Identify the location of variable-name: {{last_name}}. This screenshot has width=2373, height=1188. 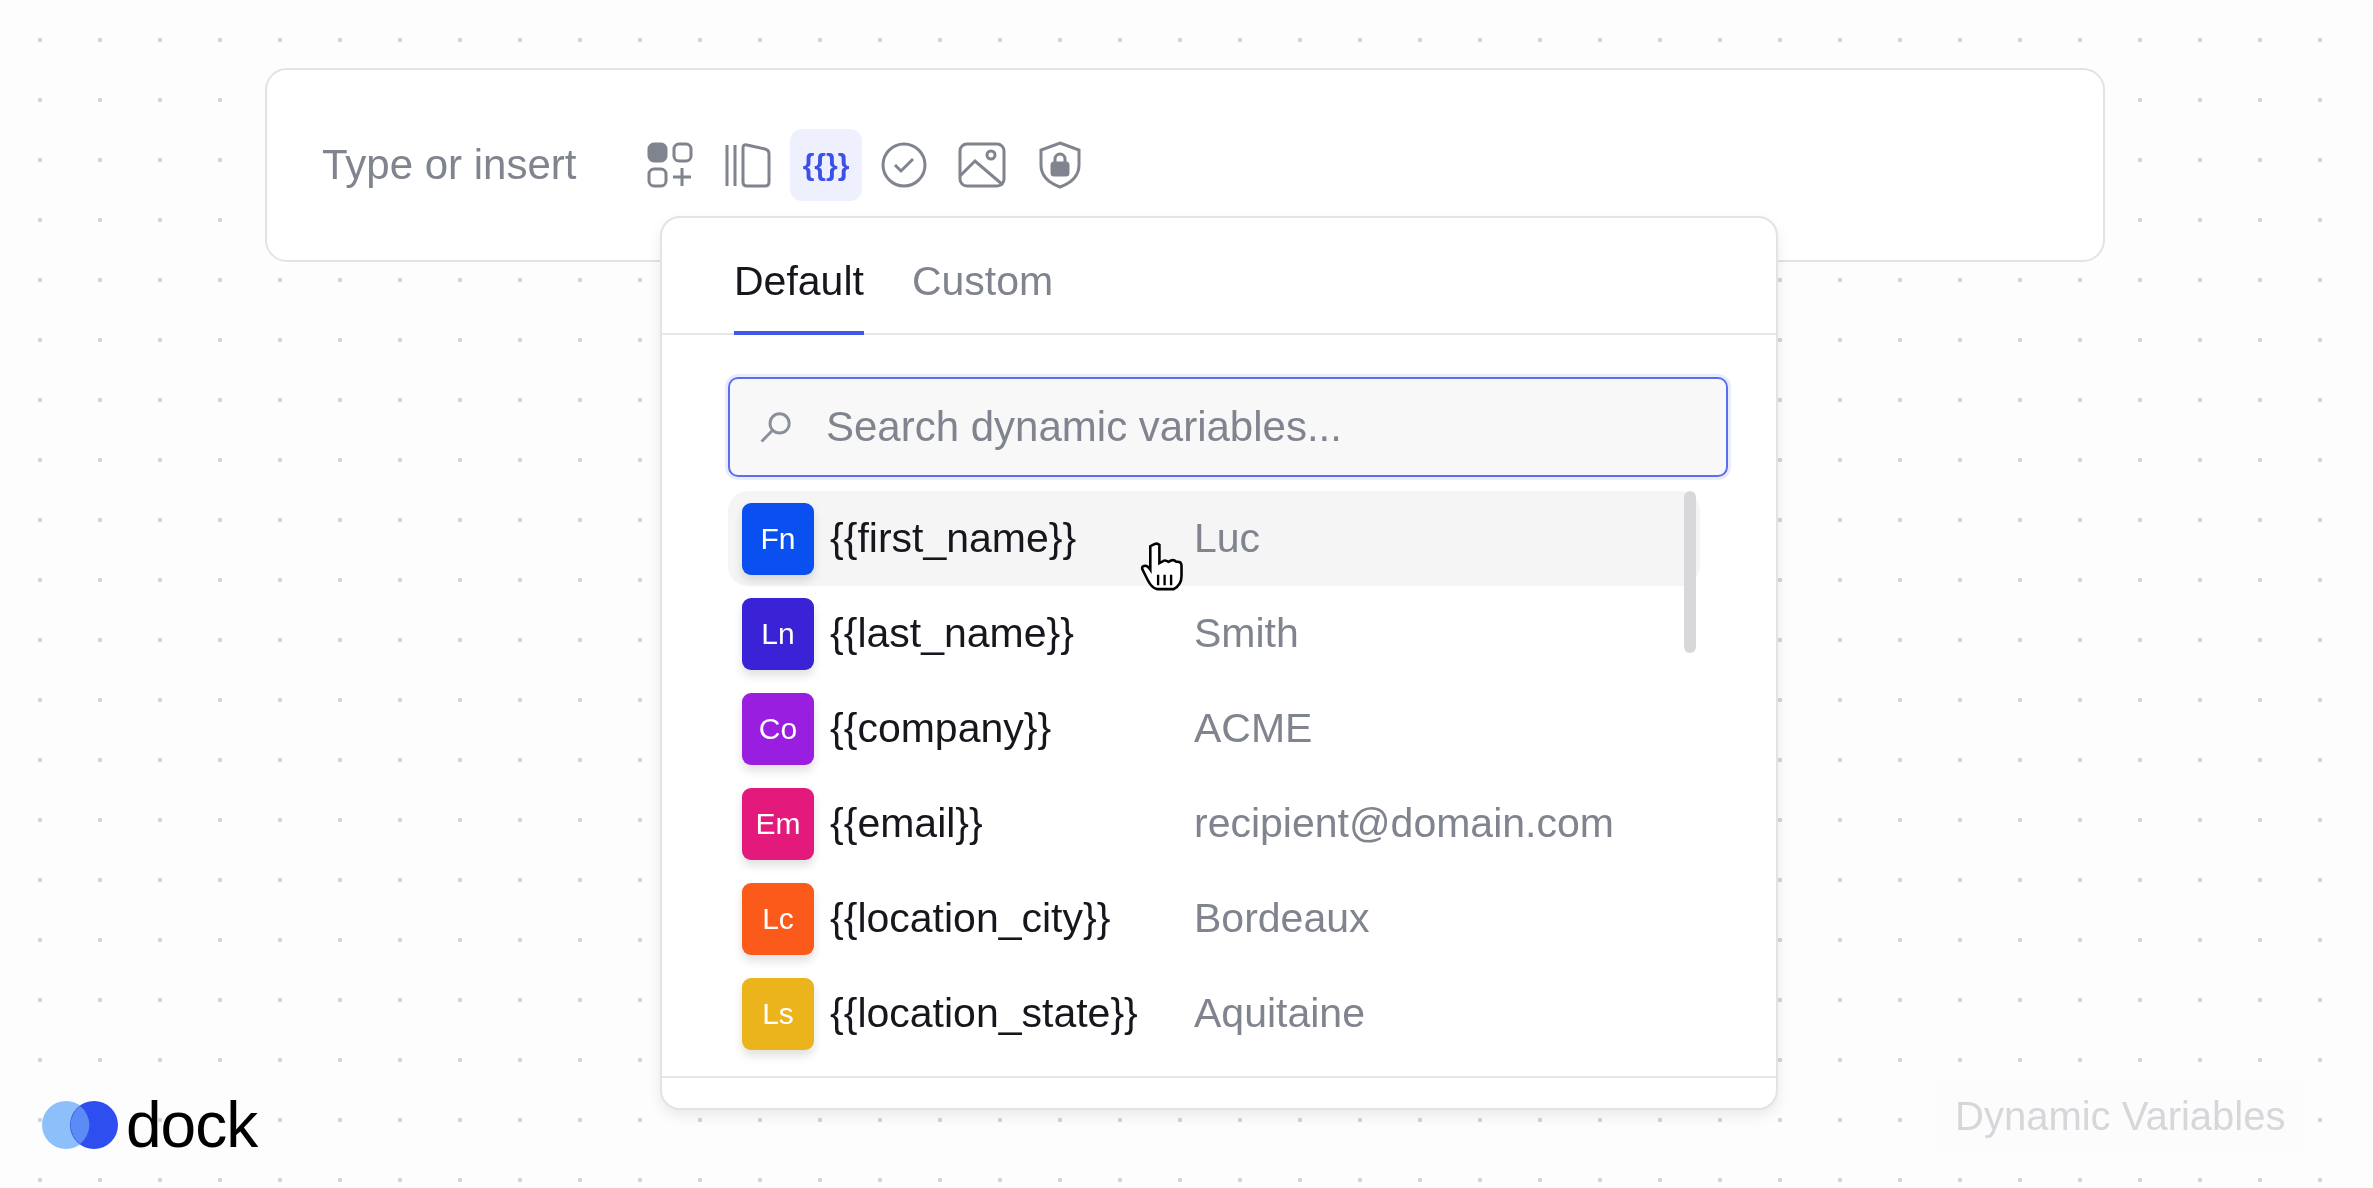
(952, 633).